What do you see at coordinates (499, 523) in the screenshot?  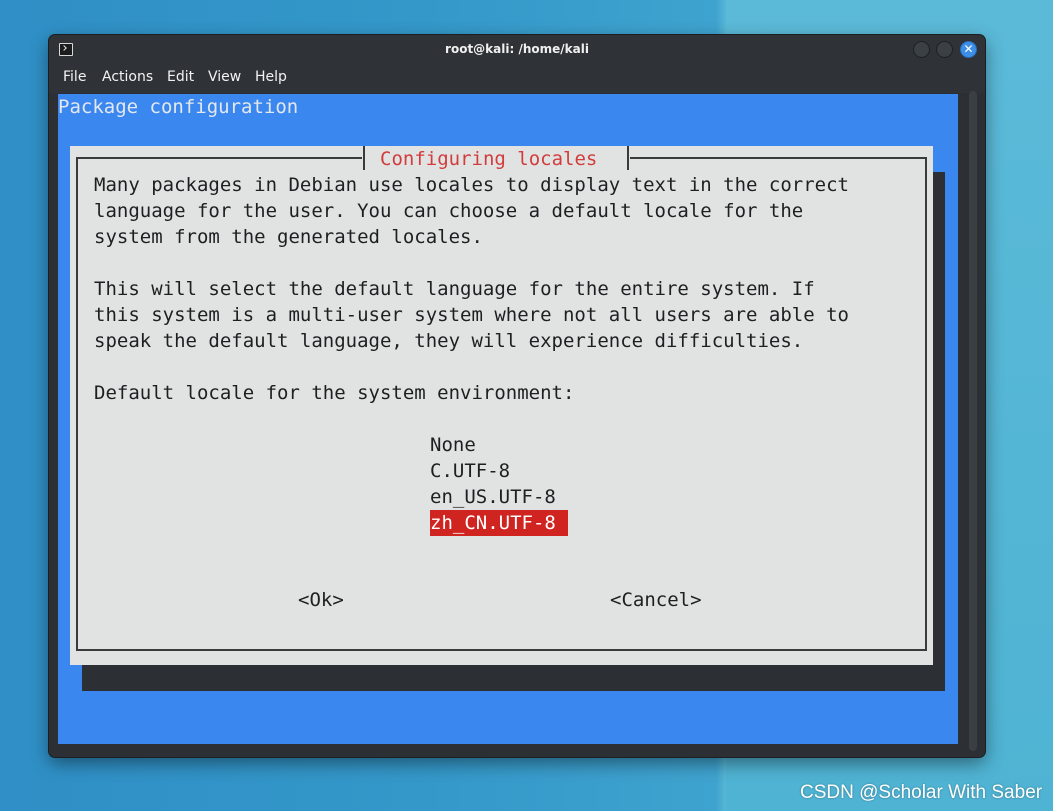 I see `locale-option-zh-cn-utf8-selected: zh_CN.UTF-8` at bounding box center [499, 523].